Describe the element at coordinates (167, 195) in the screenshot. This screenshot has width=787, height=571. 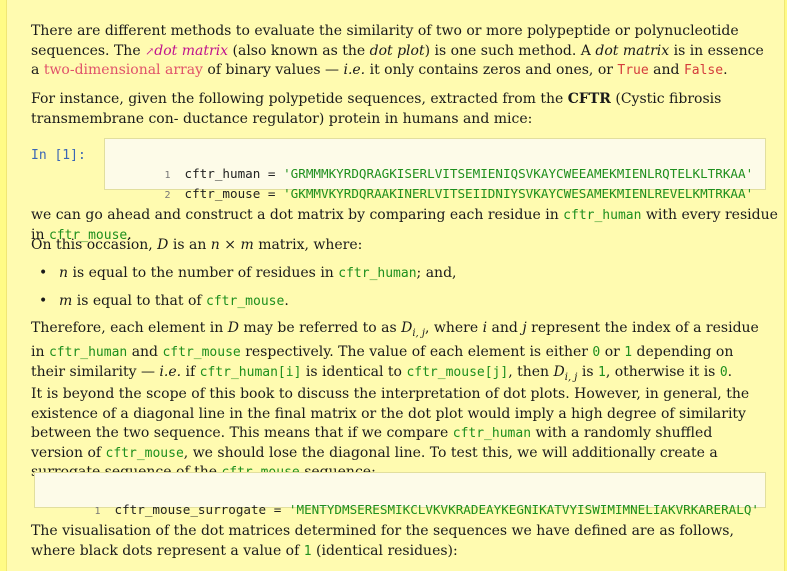
I see `line-number: 2` at that location.